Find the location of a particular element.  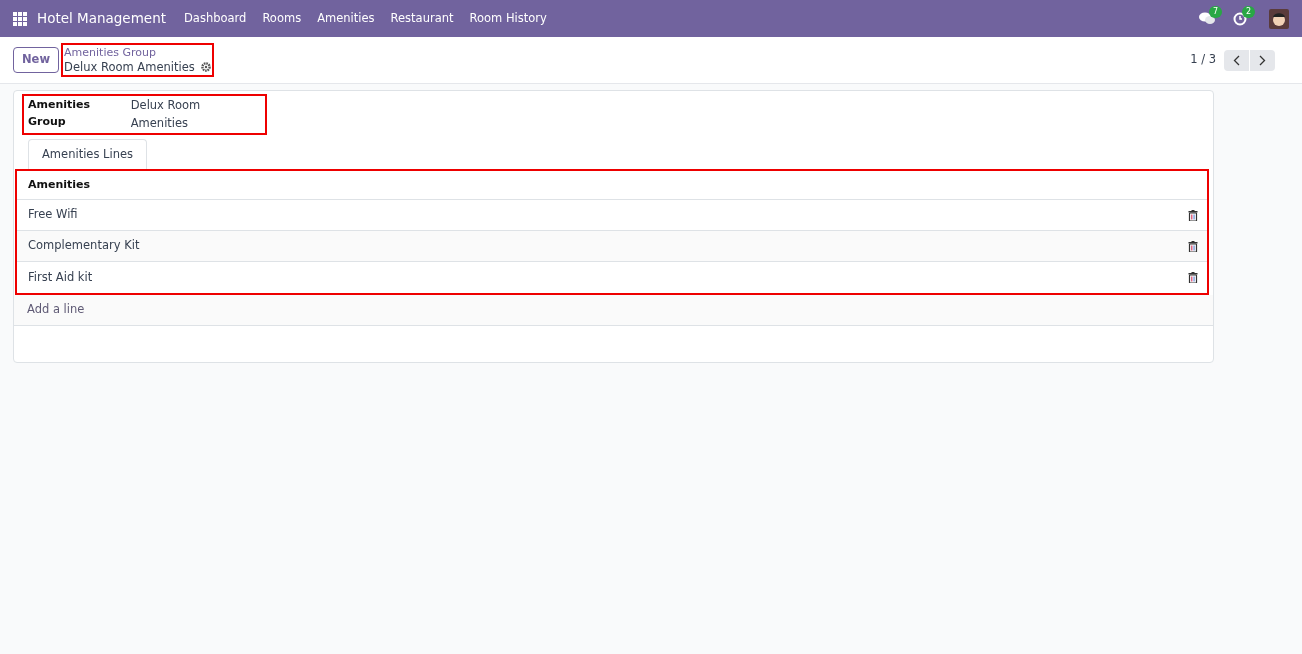

activity-count-badge: 2 is located at coordinates (1249, 11).